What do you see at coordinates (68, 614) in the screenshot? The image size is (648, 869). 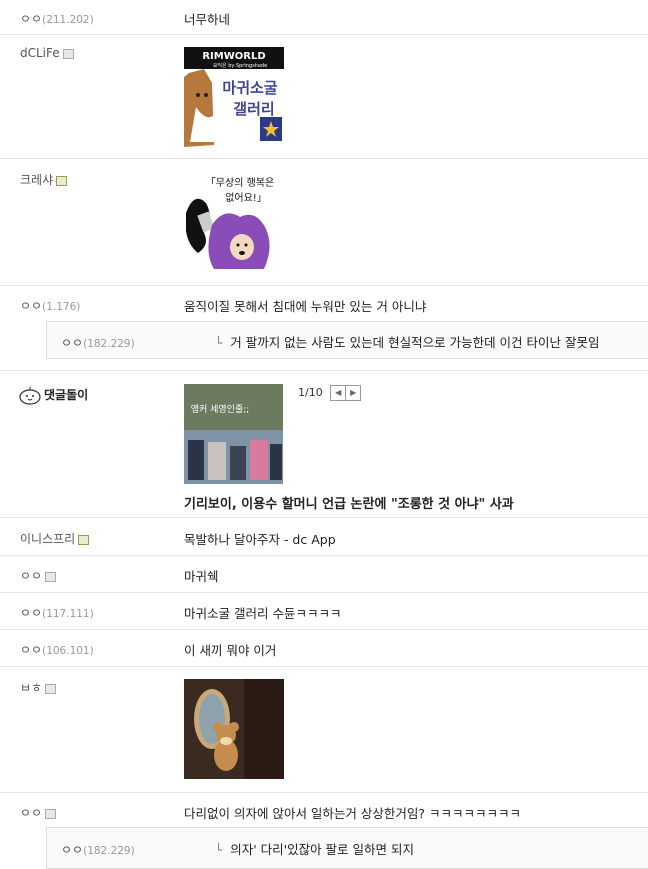 I see `comment-ip: (117.111)` at bounding box center [68, 614].